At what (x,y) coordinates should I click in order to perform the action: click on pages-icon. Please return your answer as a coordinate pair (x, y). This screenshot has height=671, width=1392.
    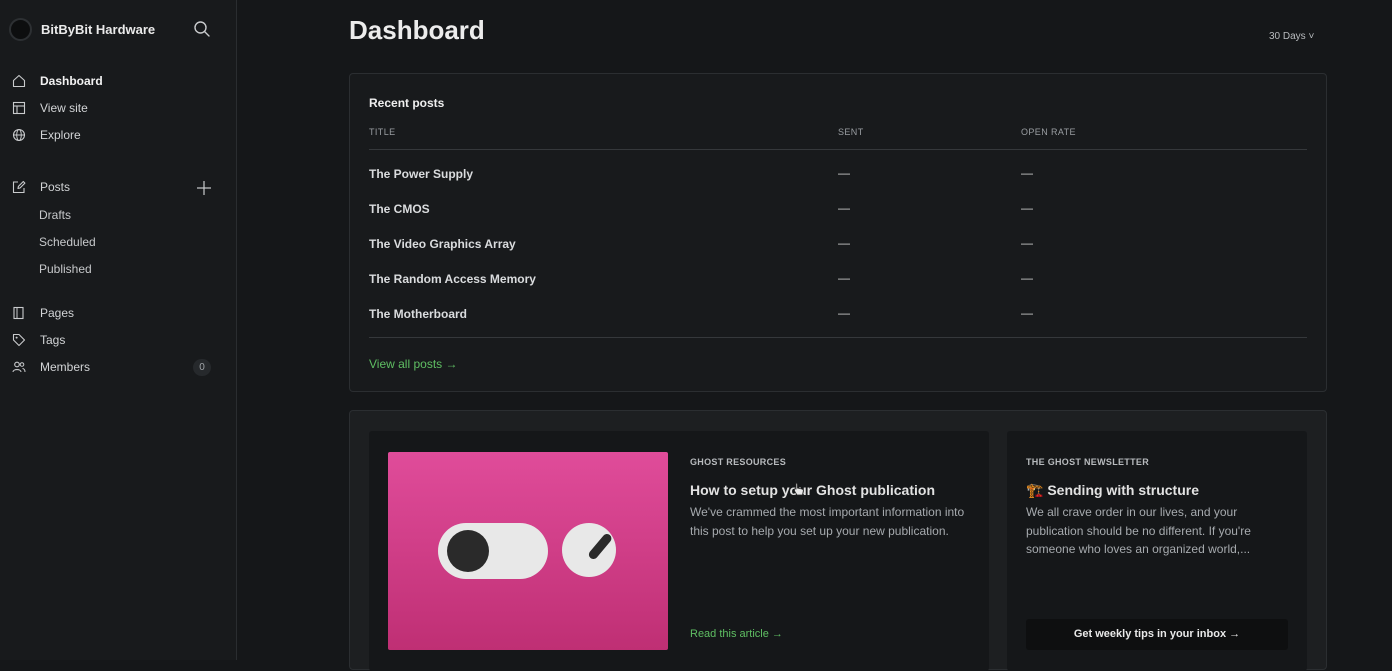
    Looking at the image, I should click on (19, 313).